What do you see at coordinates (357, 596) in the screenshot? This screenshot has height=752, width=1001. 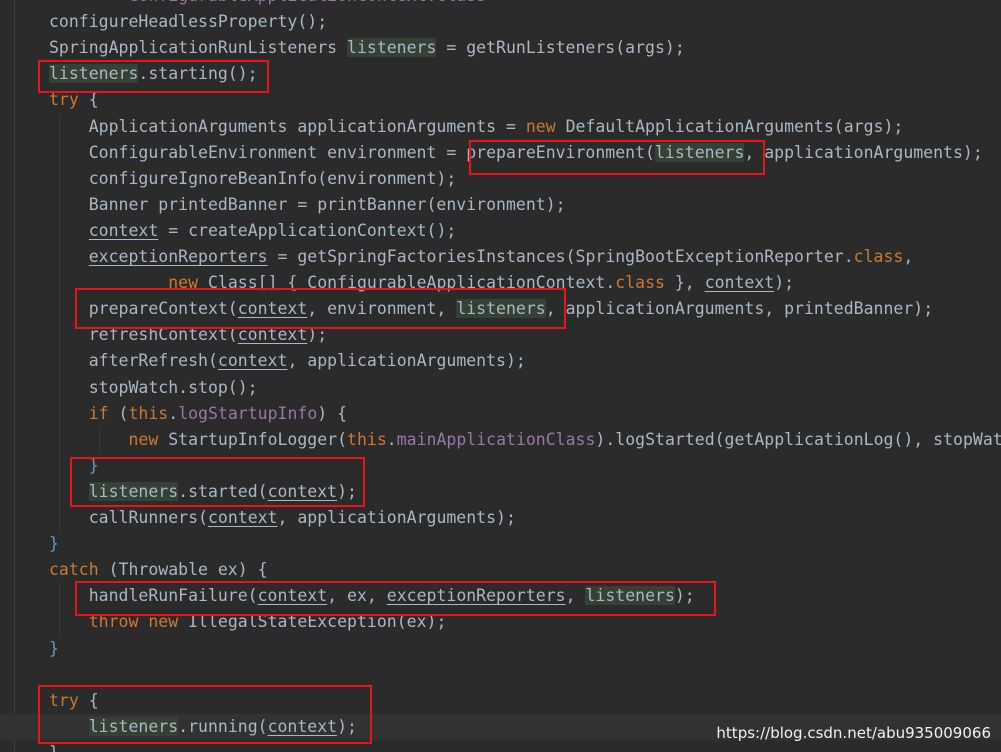 I see `code-token: , ex,` at bounding box center [357, 596].